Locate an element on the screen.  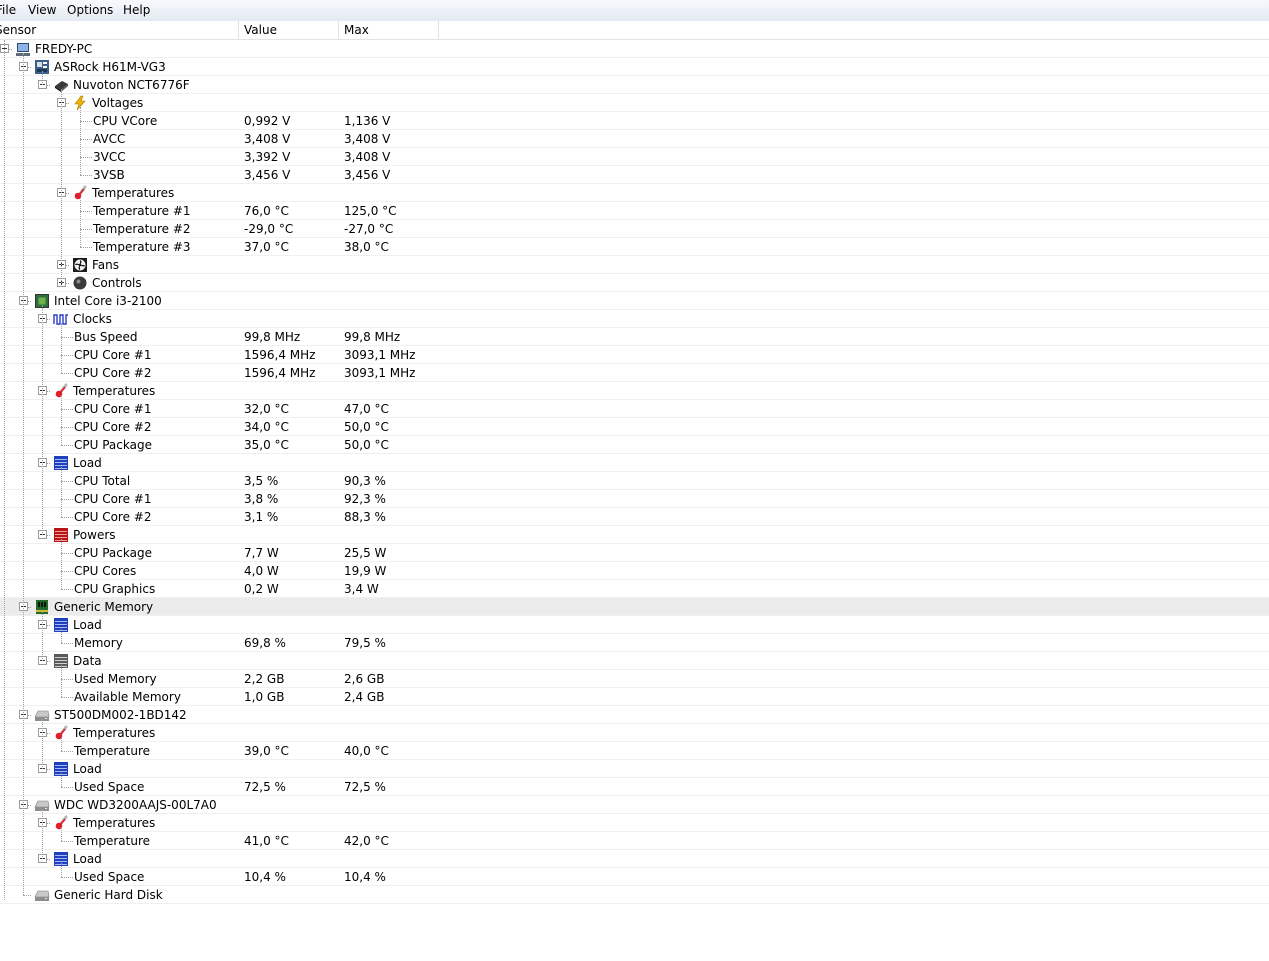
sensor-row: CPU Cores 4,0 W 19,9 W is located at coordinates (634, 571).